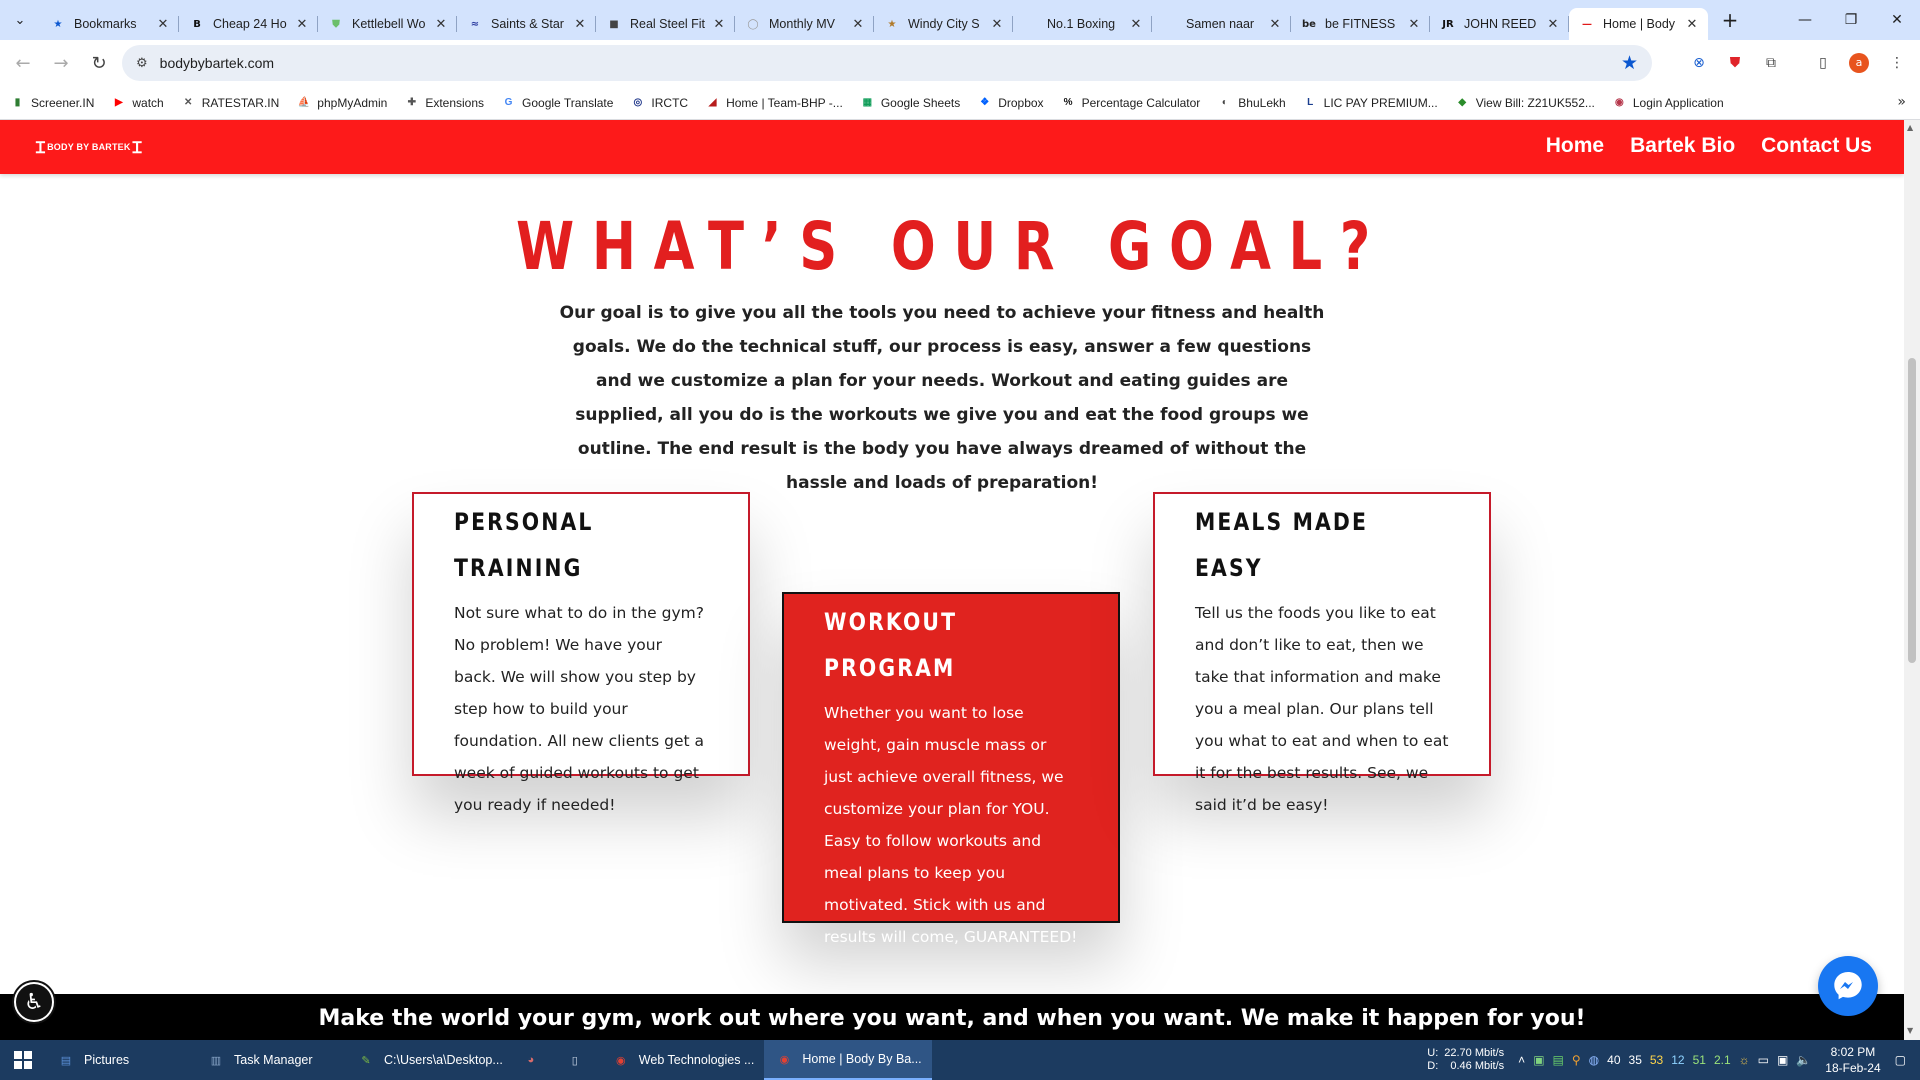  I want to click on back-button: ←, so click(23, 63).